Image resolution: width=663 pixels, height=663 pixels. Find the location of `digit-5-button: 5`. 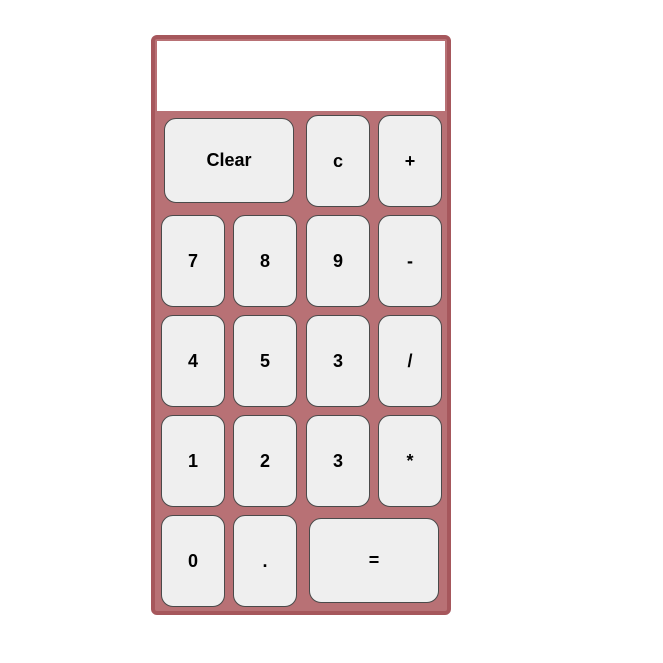

digit-5-button: 5 is located at coordinates (265, 361).